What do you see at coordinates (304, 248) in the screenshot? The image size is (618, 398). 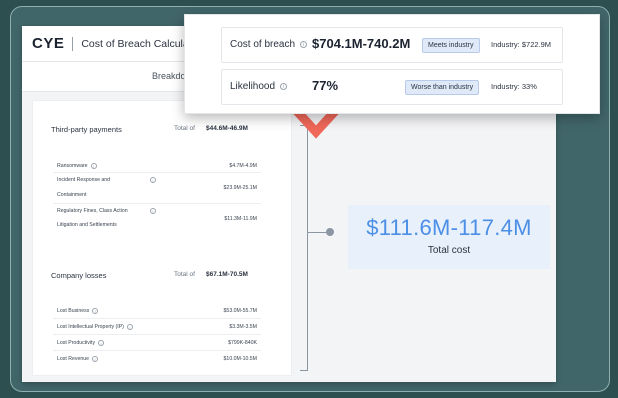 I see `bracket-connector` at bounding box center [304, 248].